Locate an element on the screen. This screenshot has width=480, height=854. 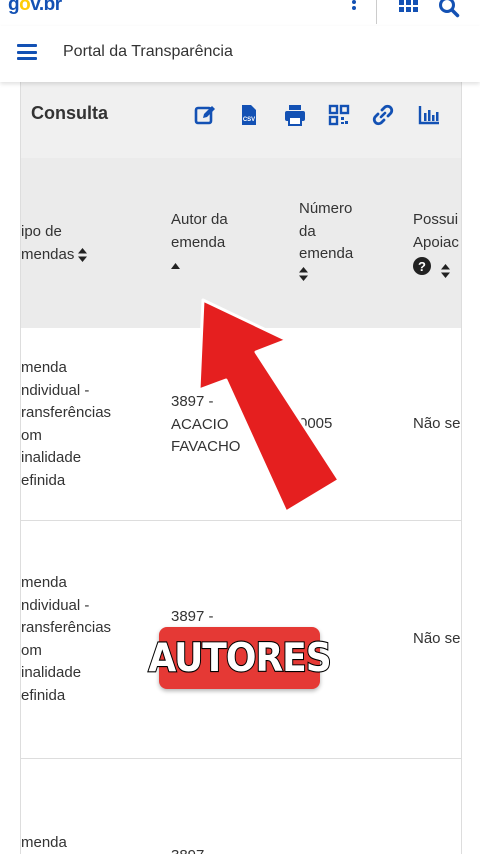
column-header-possui: Possui Apoiac ? is located at coordinates (436, 246).